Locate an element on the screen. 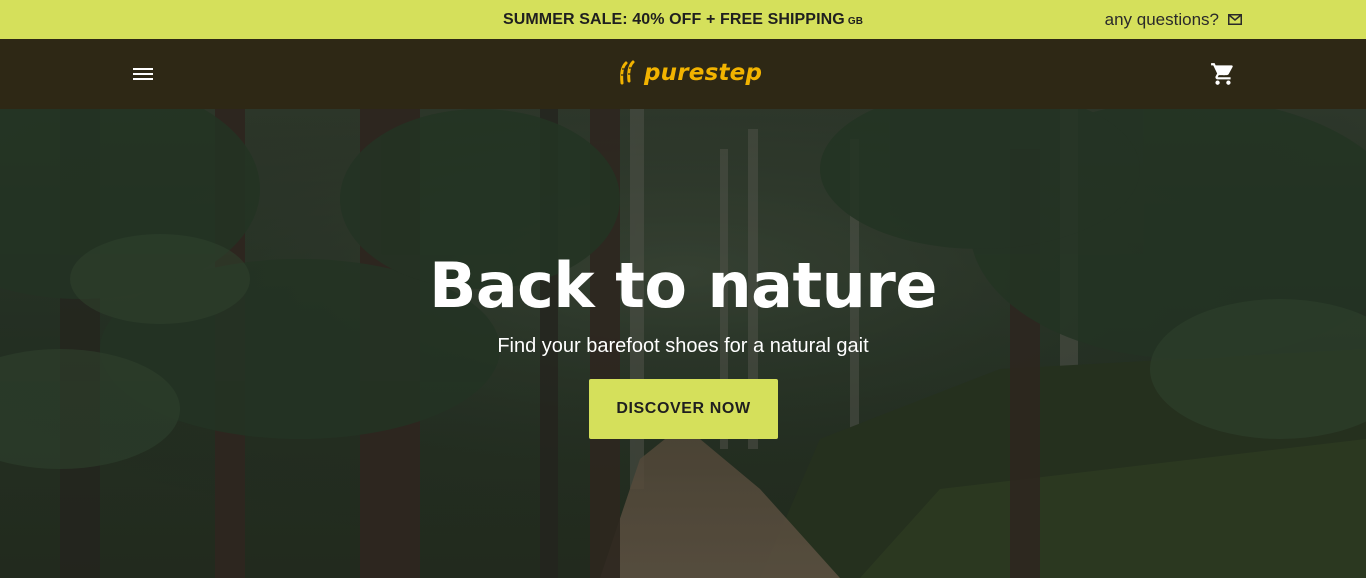 The image size is (1366, 578). logo-text: purestep is located at coordinates (703, 73).